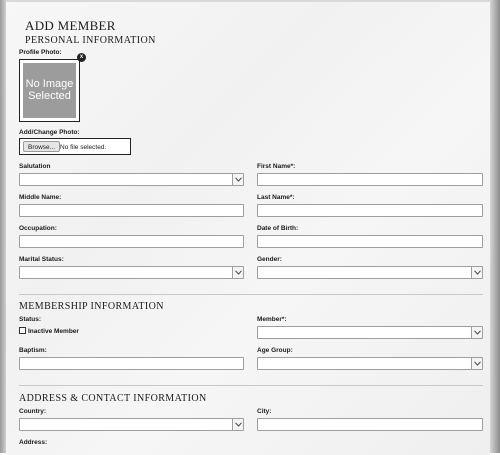 This screenshot has height=455, width=500. Describe the element at coordinates (370, 179) in the screenshot. I see `first-name-field` at that location.